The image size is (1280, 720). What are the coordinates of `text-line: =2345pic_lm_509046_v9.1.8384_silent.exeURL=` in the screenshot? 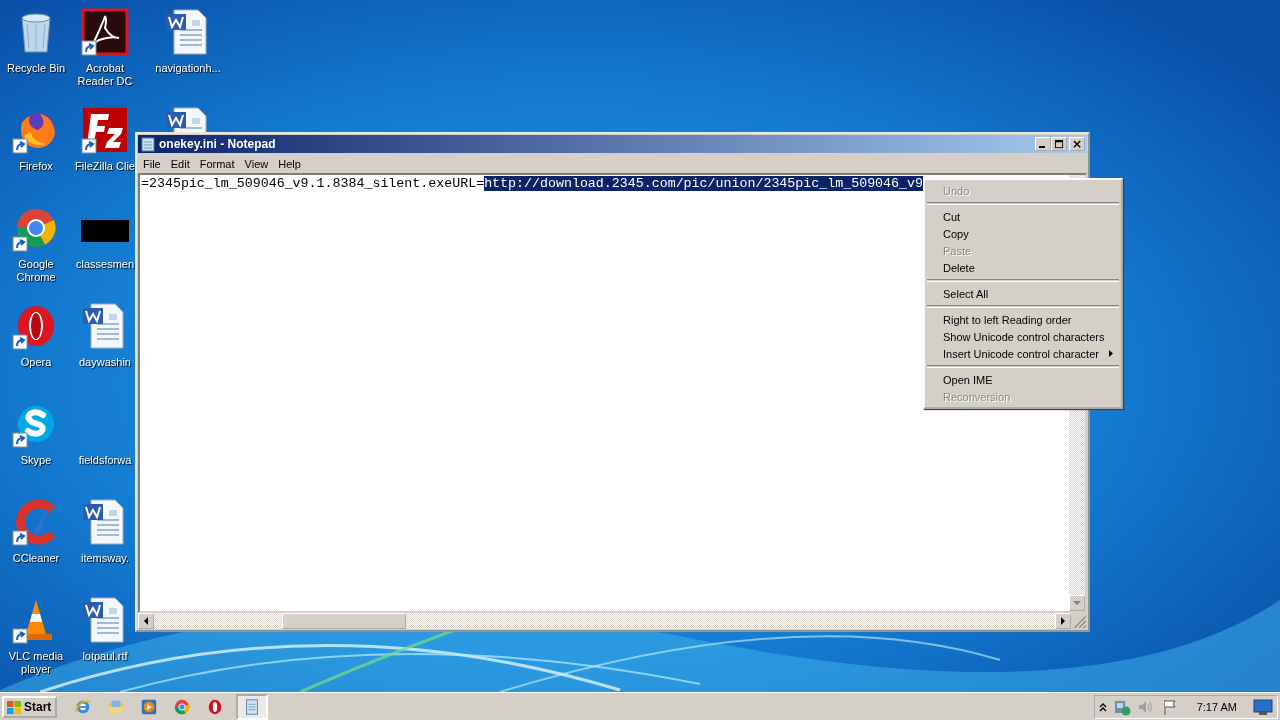 It's located at (313, 183).